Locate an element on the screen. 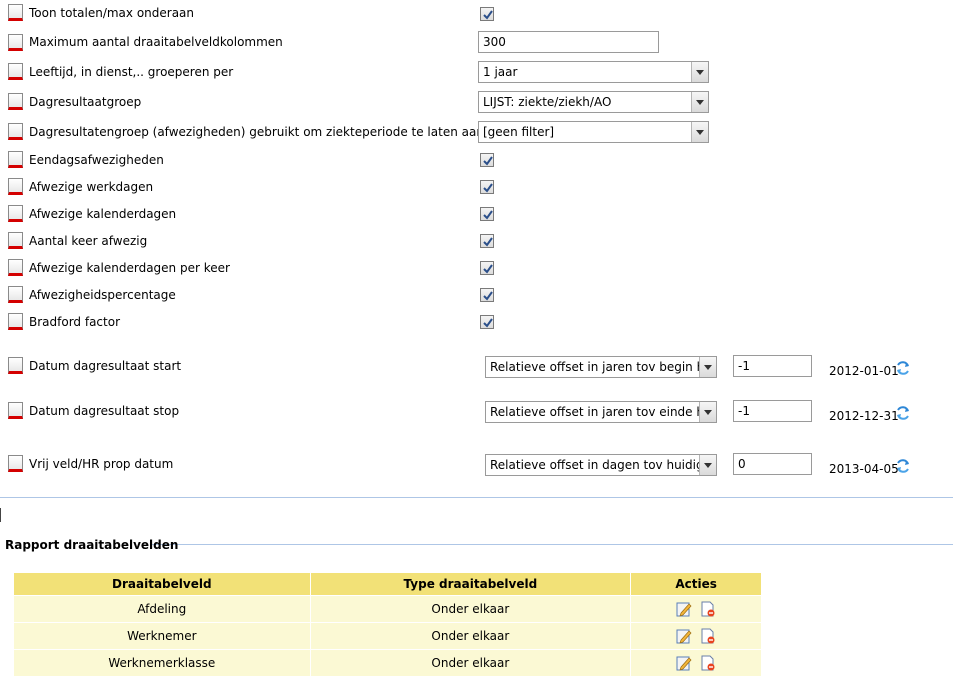  day-result-group-select-value: LIJST: ziekte/ziekh/AO is located at coordinates (547, 102).